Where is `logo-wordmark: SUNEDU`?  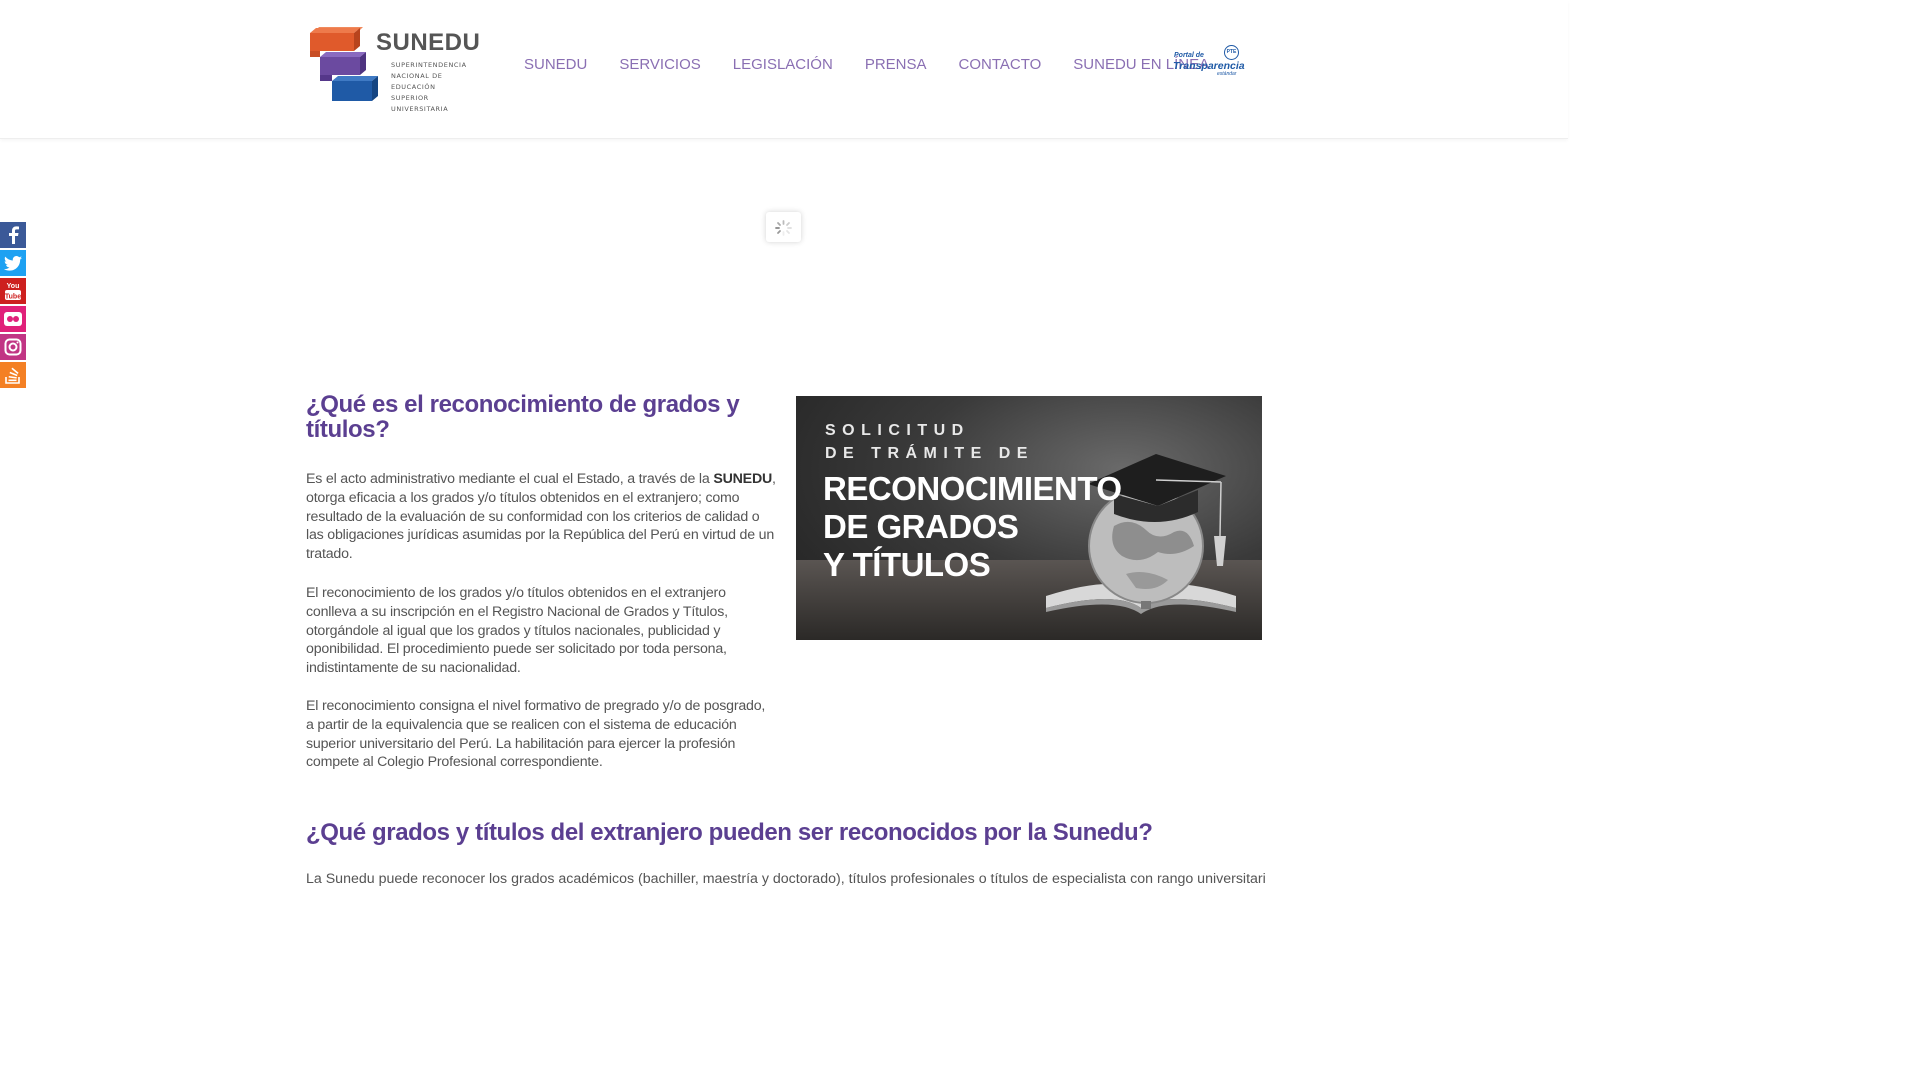
logo-wordmark: SUNEDU is located at coordinates (428, 42).